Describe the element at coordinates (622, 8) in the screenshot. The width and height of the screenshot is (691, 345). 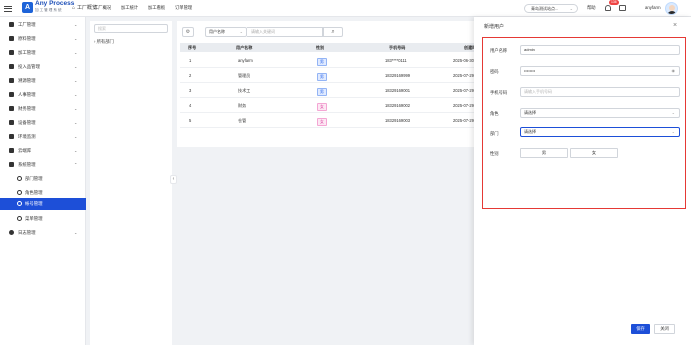
I see `message-icon` at that location.